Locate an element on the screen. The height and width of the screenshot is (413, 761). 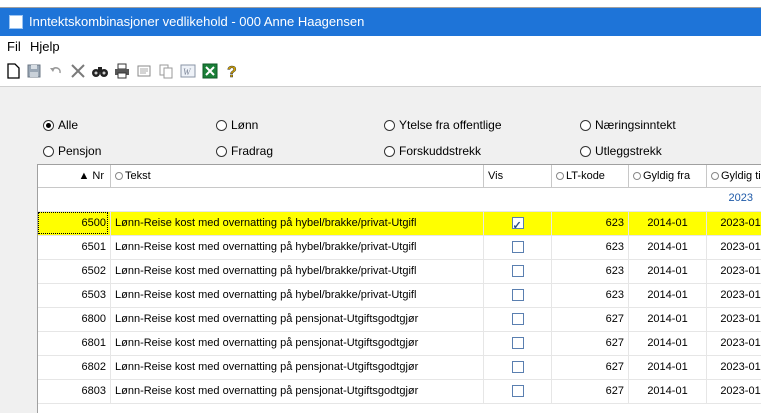
undo-icon is located at coordinates (56, 71).